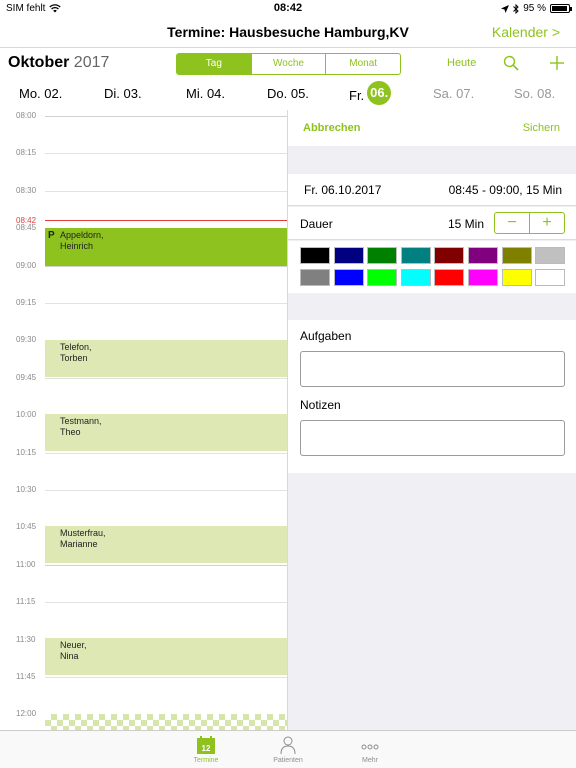 The image size is (576, 768). I want to click on time-label: 11:45, so click(26, 676).